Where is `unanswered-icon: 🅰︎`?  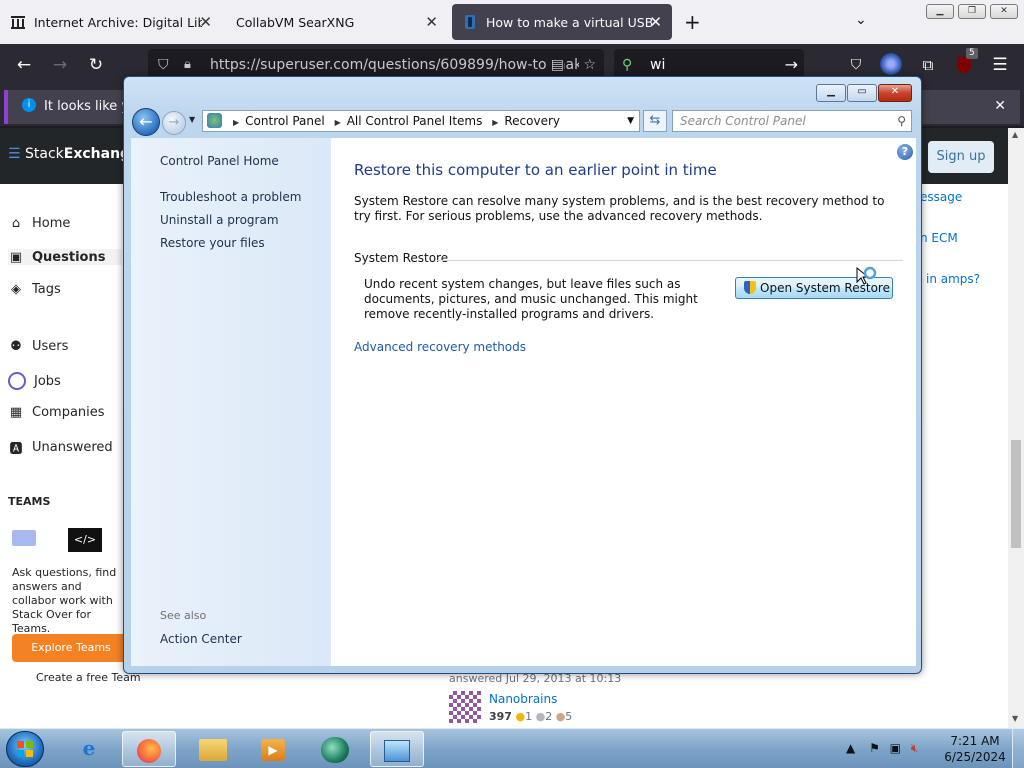 unanswered-icon: 🅰︎ is located at coordinates (16, 449).